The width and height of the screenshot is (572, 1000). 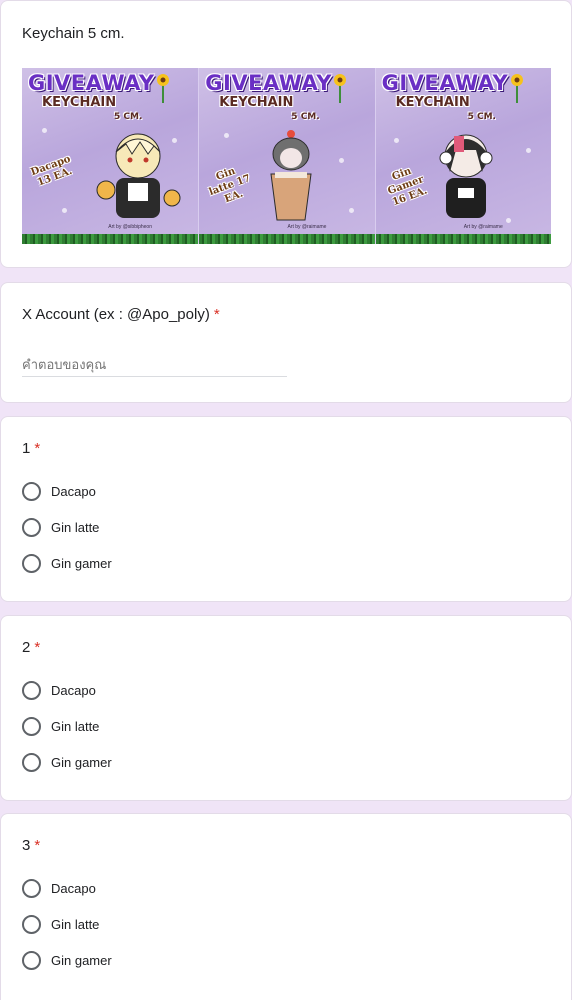 I want to click on question-title: 3 *, so click(x=31, y=845).